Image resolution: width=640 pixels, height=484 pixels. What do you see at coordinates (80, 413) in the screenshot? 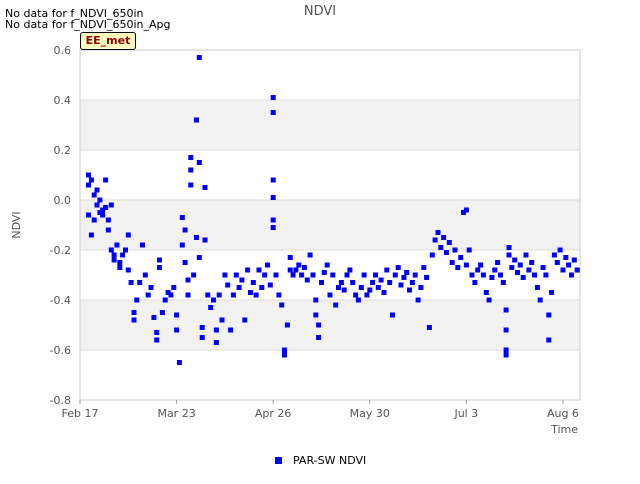
I see `x-tick-label: Feb 17` at bounding box center [80, 413].